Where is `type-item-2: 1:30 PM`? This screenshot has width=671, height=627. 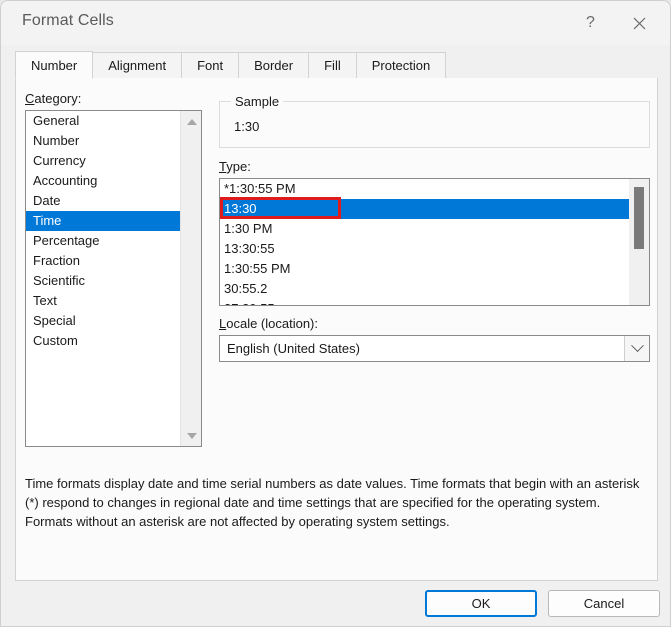
type-item-2: 1:30 PM is located at coordinates (424, 229).